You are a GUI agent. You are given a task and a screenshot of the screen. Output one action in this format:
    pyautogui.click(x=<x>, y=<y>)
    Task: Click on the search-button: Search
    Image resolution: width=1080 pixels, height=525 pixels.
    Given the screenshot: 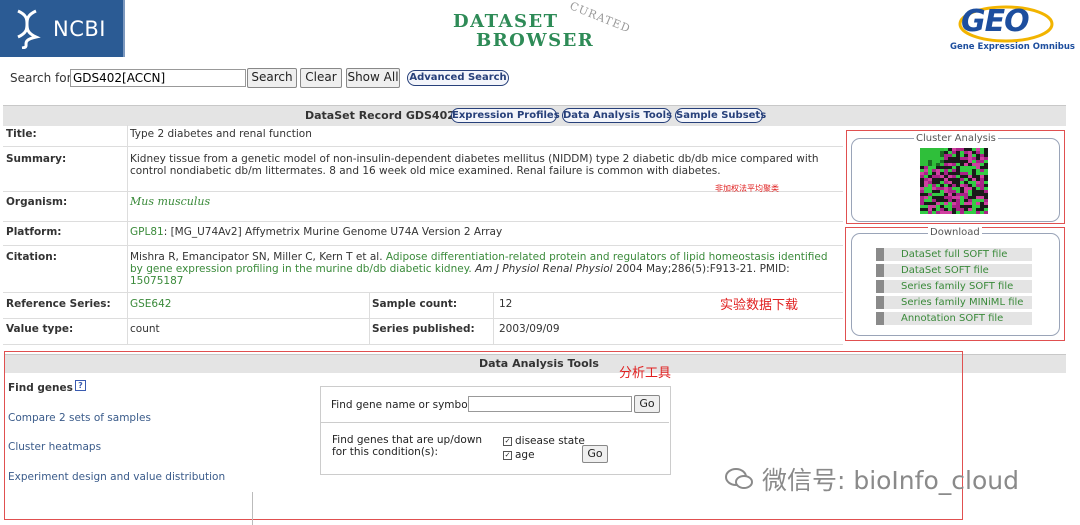 What is the action you would take?
    pyautogui.click(x=272, y=78)
    